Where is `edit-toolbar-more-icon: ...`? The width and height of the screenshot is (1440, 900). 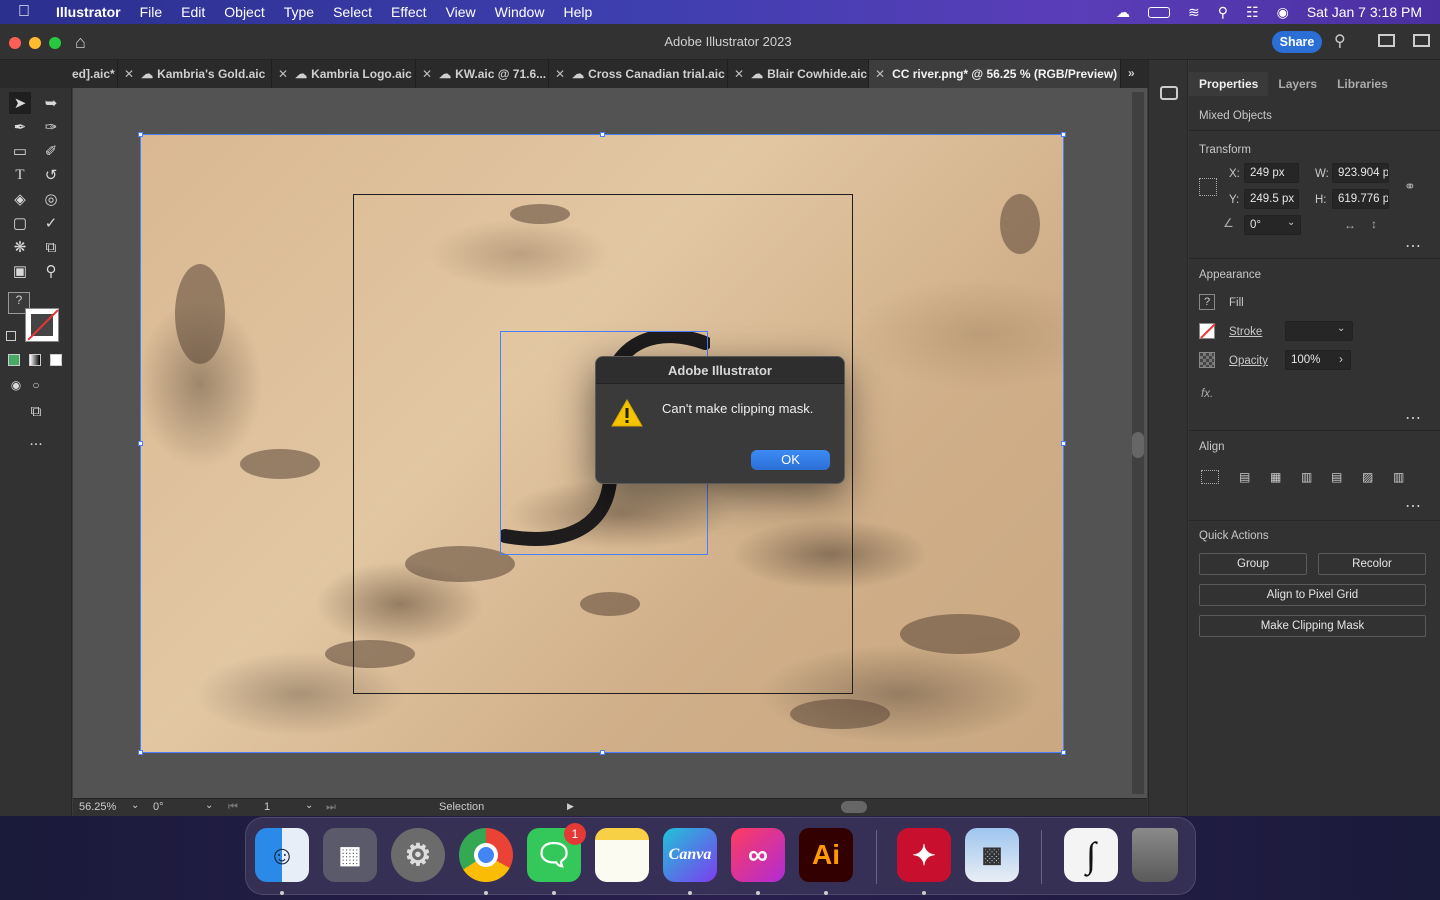
edit-toolbar-more-icon: ... is located at coordinates (36, 441).